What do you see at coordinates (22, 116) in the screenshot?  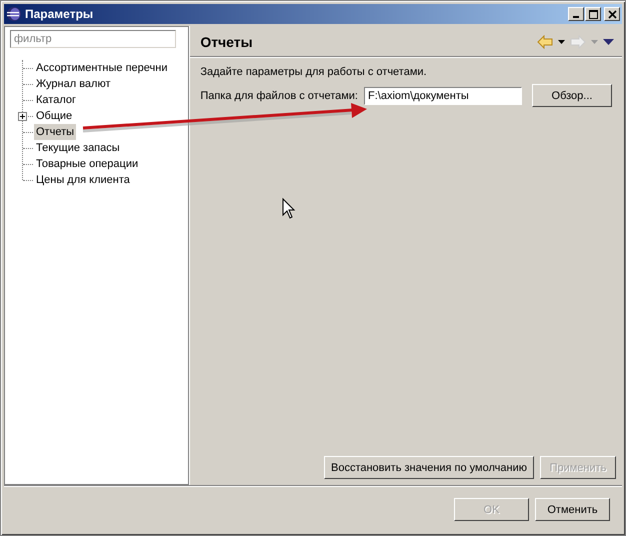 I see `expand-icon` at bounding box center [22, 116].